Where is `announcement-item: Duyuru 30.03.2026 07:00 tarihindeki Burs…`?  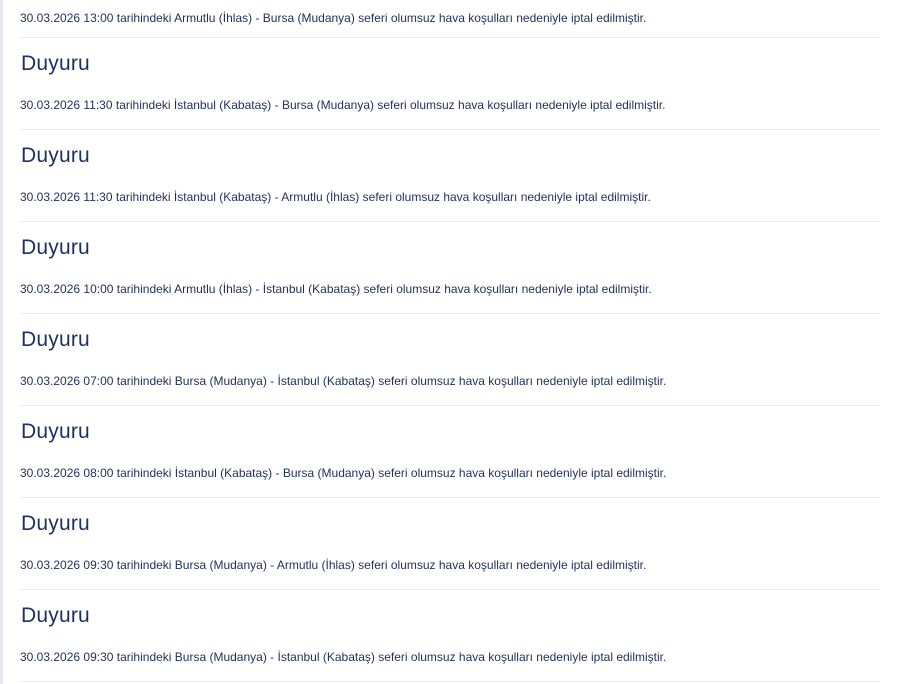 announcement-item: Duyuru 30.03.2026 07:00 tarihindeki Burs… is located at coordinates (450, 360).